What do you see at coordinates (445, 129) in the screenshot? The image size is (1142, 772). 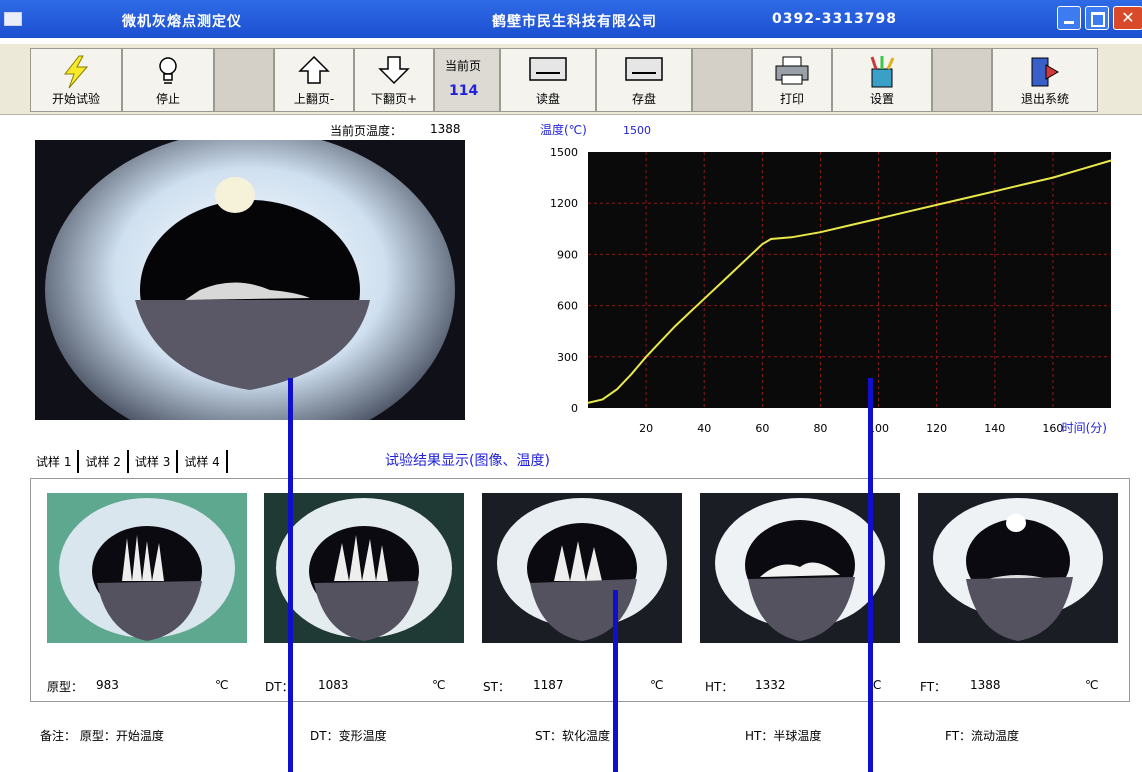 I see `current-temp-value: 1388` at bounding box center [445, 129].